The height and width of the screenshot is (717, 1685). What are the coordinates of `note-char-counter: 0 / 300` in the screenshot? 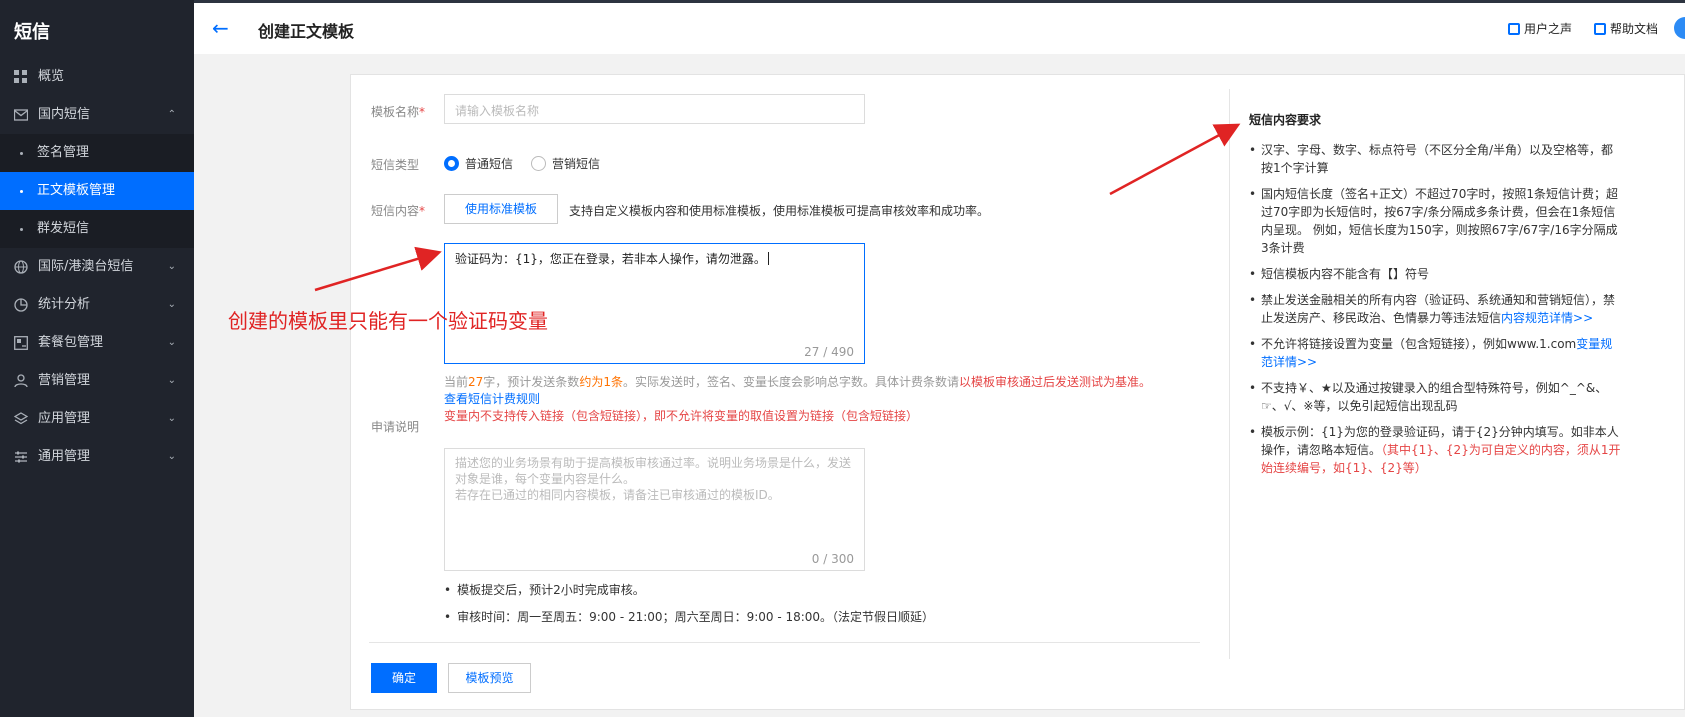 It's located at (832, 559).